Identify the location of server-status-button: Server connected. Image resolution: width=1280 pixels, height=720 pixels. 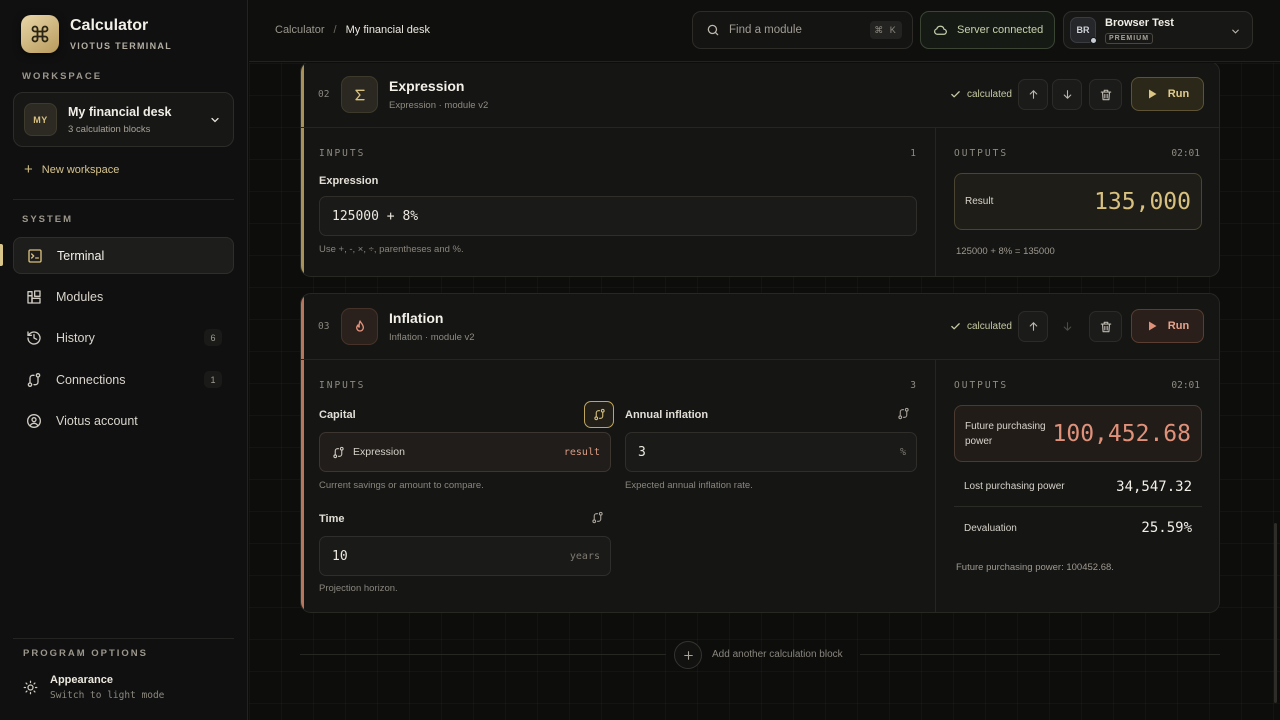
(987, 30).